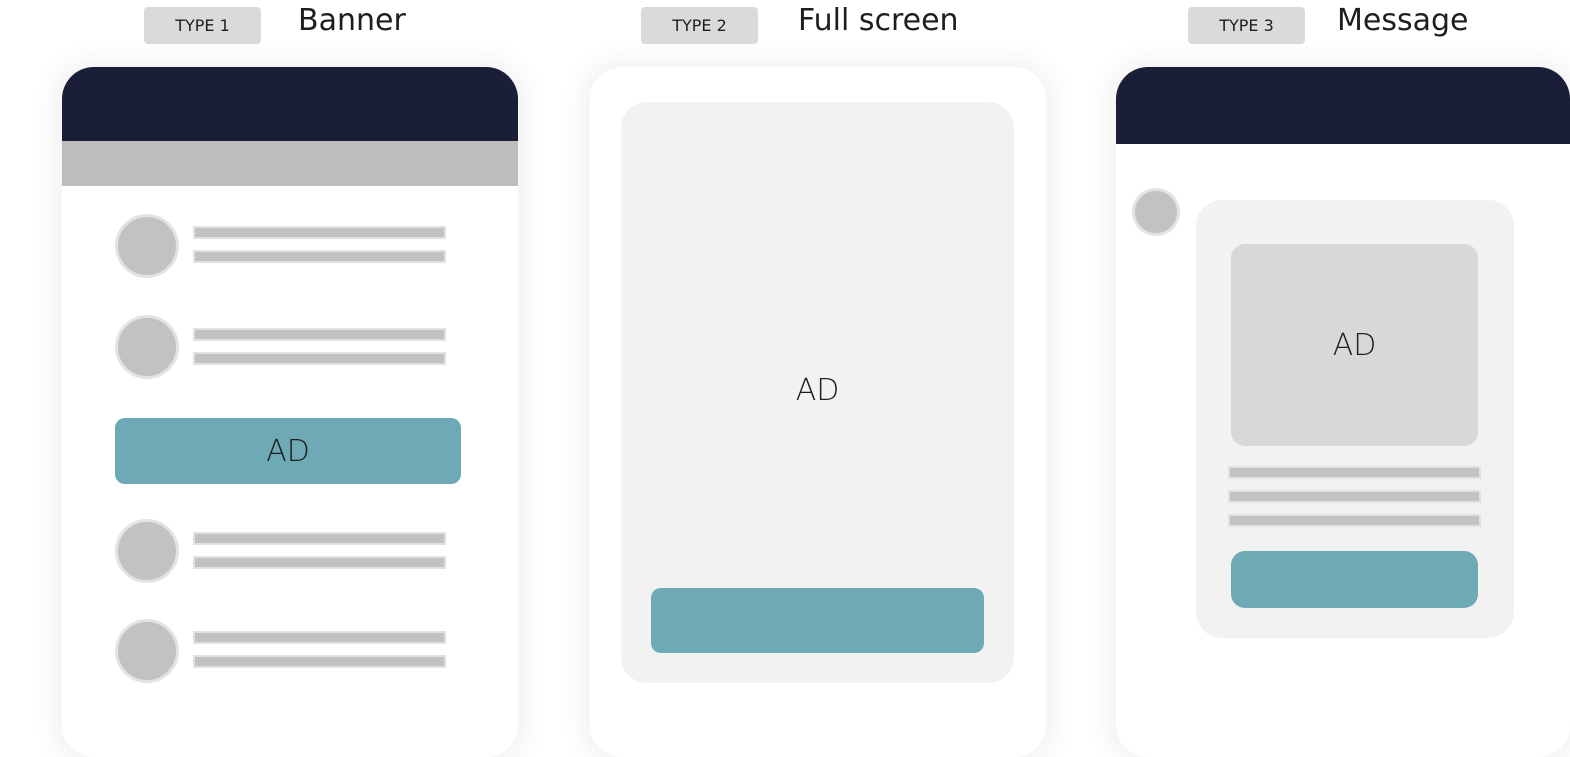 This screenshot has width=1570, height=757. I want to click on sender-avatar, so click(1156, 212).